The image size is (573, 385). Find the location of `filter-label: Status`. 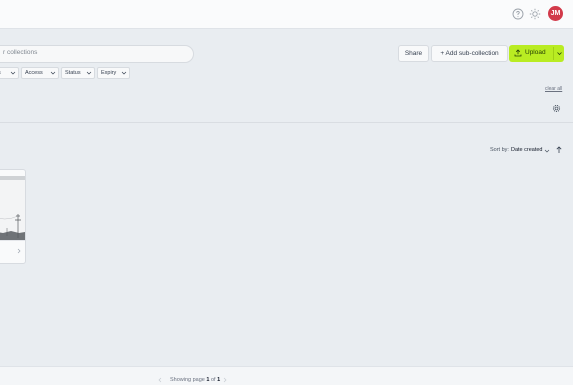

filter-label: Status is located at coordinates (73, 73).